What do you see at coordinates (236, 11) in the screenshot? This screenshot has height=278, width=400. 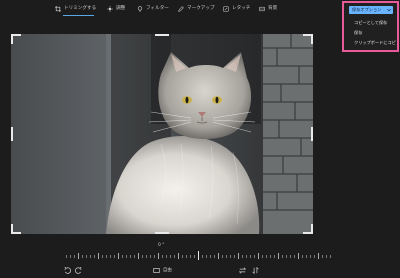 I see `tab-retouch: レタッチ` at bounding box center [236, 11].